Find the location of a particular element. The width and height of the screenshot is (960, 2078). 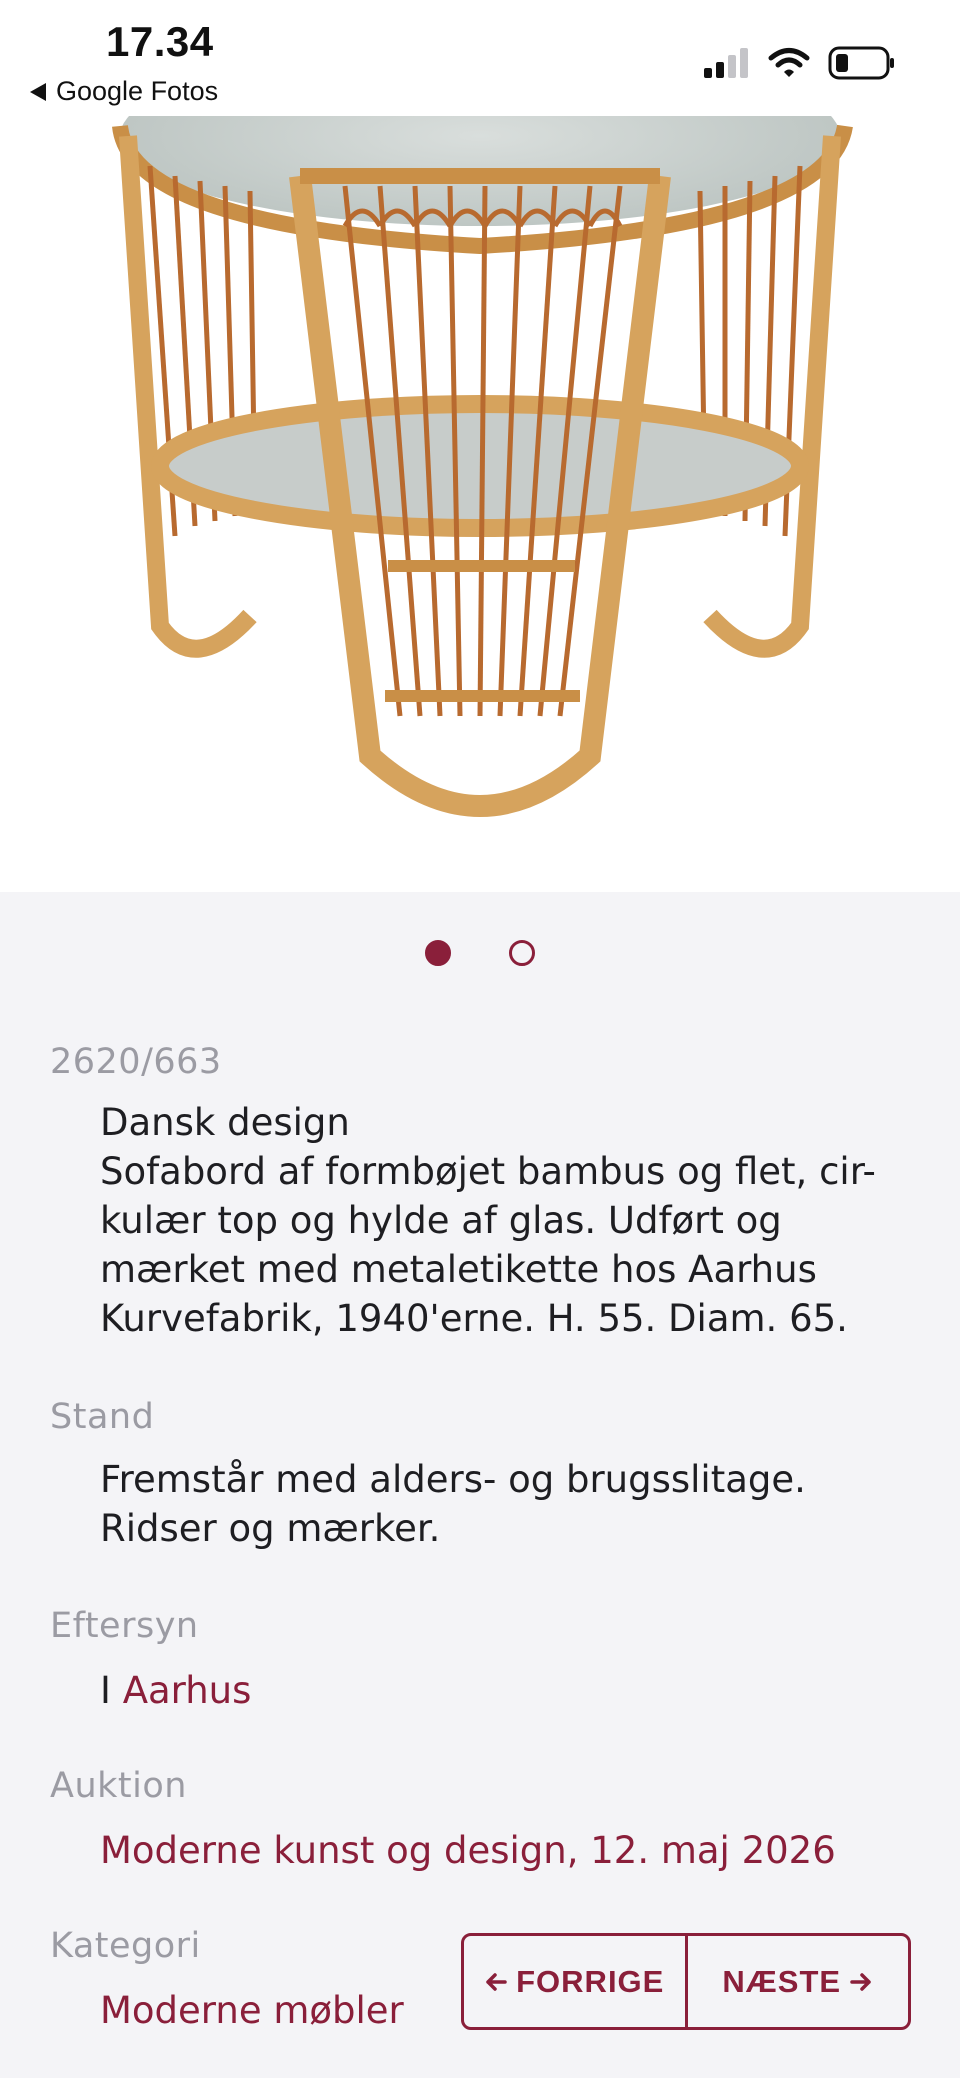

inspection-value: I Aarhus is located at coordinates (510, 1690).